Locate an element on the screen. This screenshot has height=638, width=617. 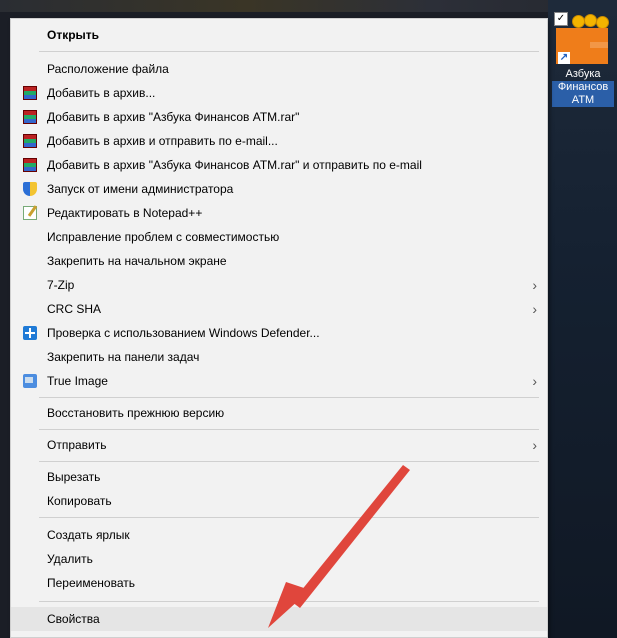
notepadpp-icon is located at coordinates (30, 213).